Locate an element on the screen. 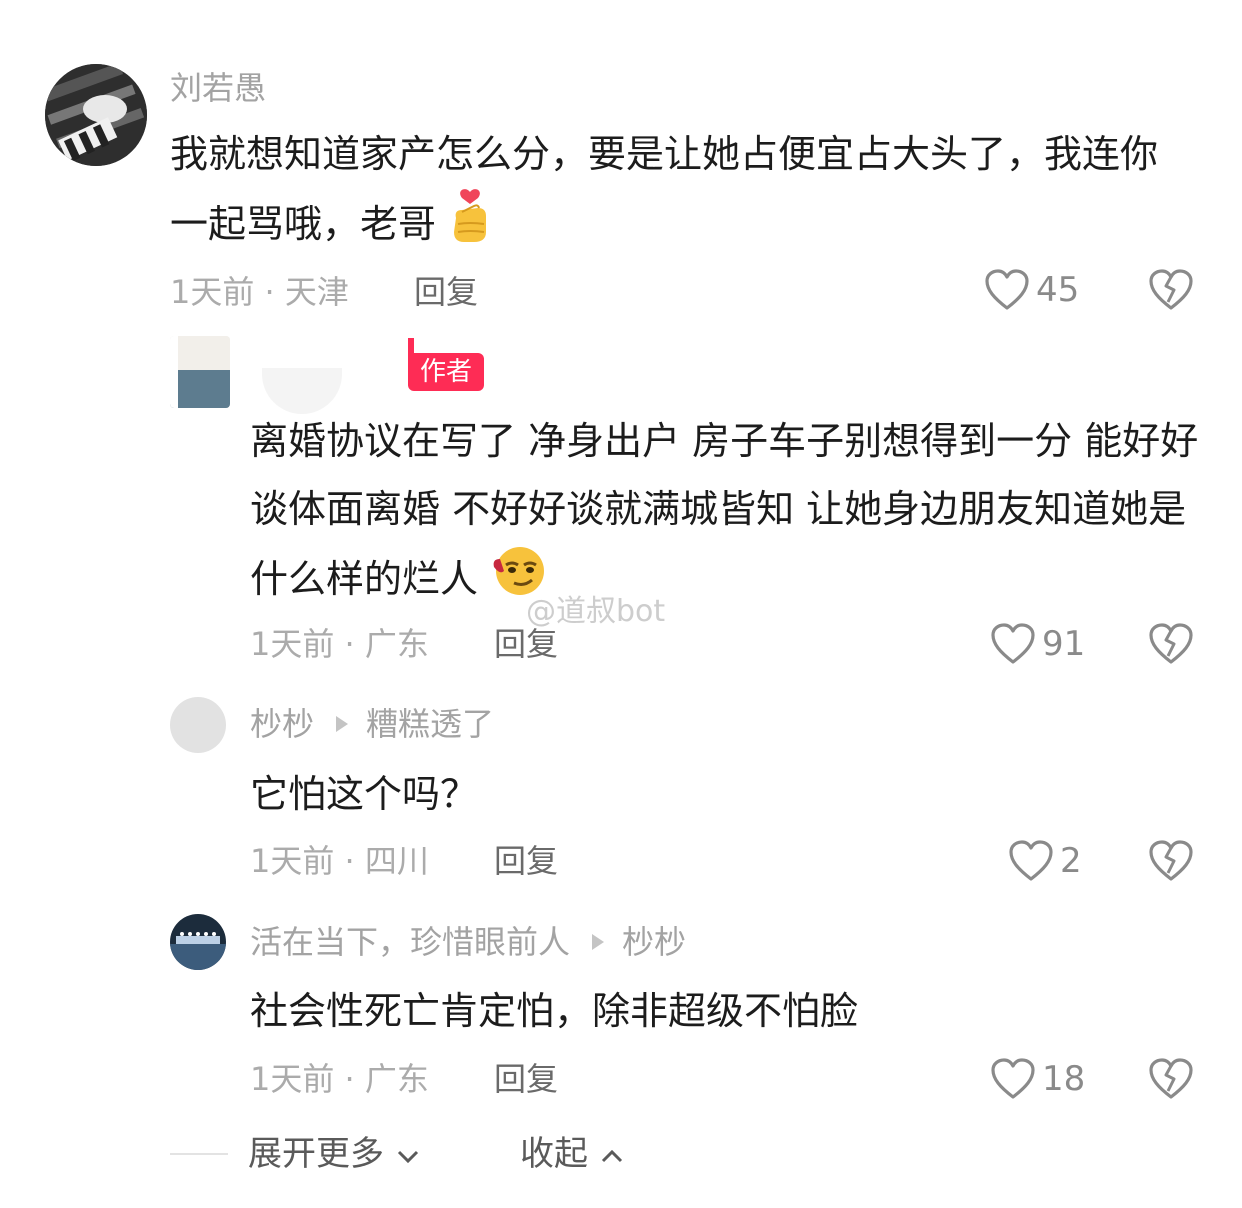 Image resolution: width=1242 pixels, height=1208 pixels. expand-more-label: 展开更多 is located at coordinates (316, 1154).